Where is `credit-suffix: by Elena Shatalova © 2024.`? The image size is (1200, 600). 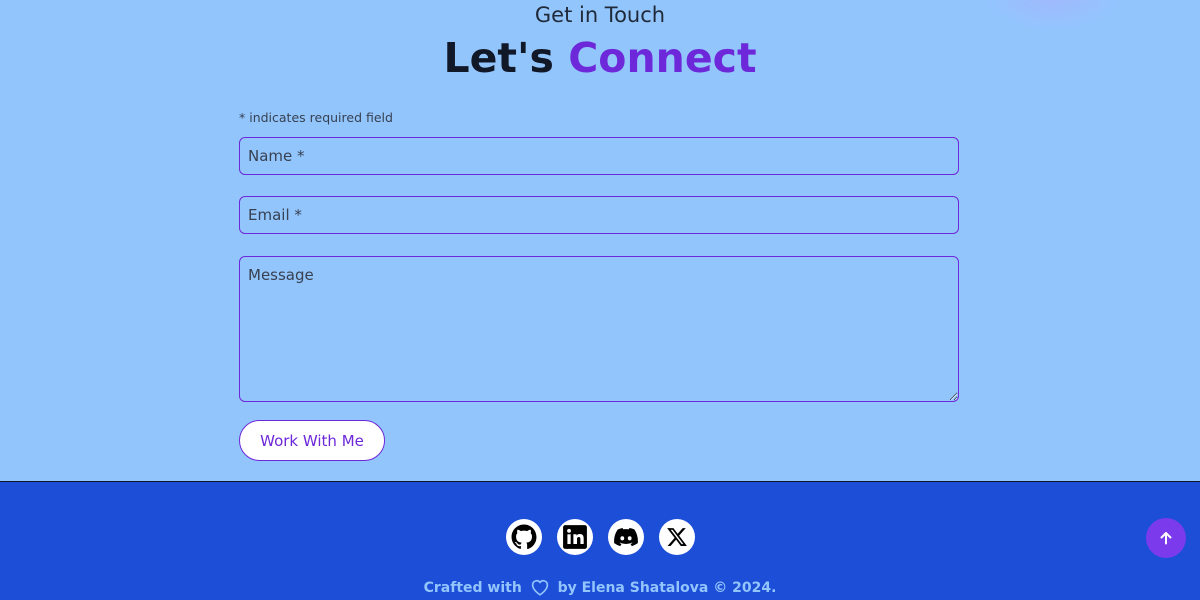 credit-suffix: by Elena Shatalova © 2024. is located at coordinates (667, 588).